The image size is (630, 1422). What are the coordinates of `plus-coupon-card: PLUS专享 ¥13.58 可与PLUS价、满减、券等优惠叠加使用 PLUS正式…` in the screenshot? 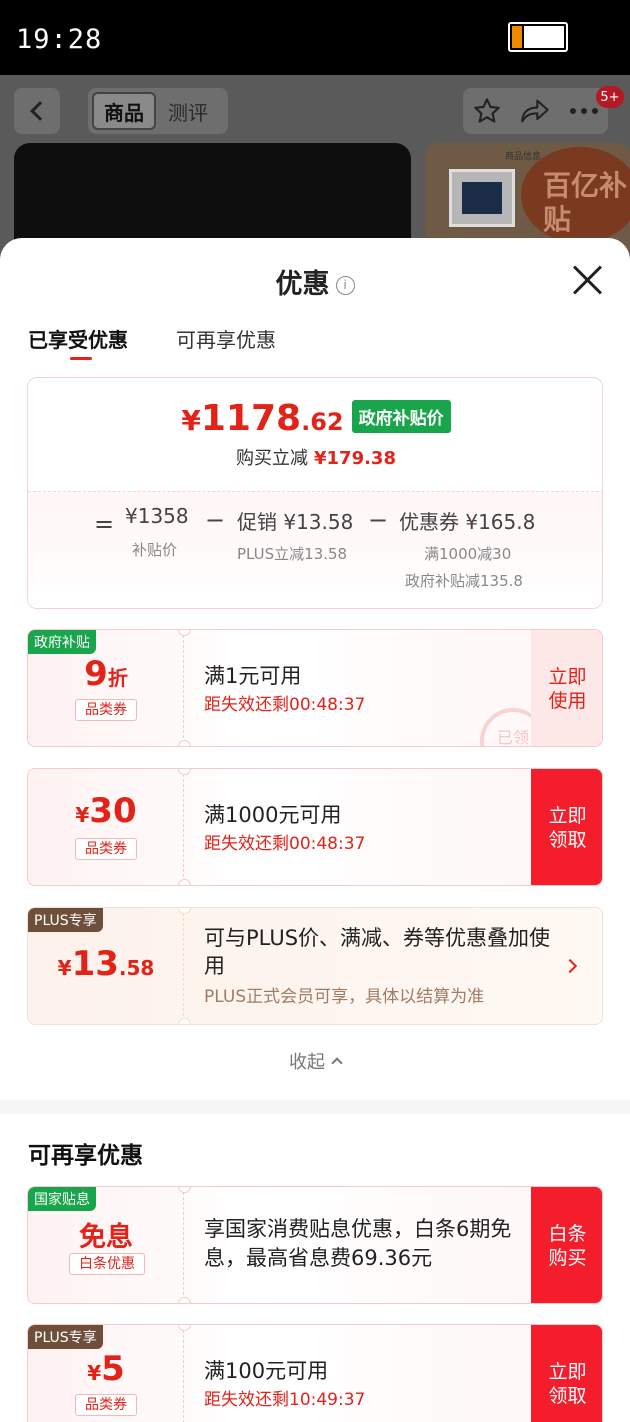 It's located at (315, 966).